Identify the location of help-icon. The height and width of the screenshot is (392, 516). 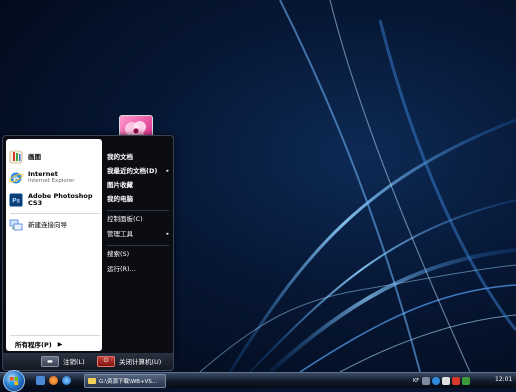
(426, 380).